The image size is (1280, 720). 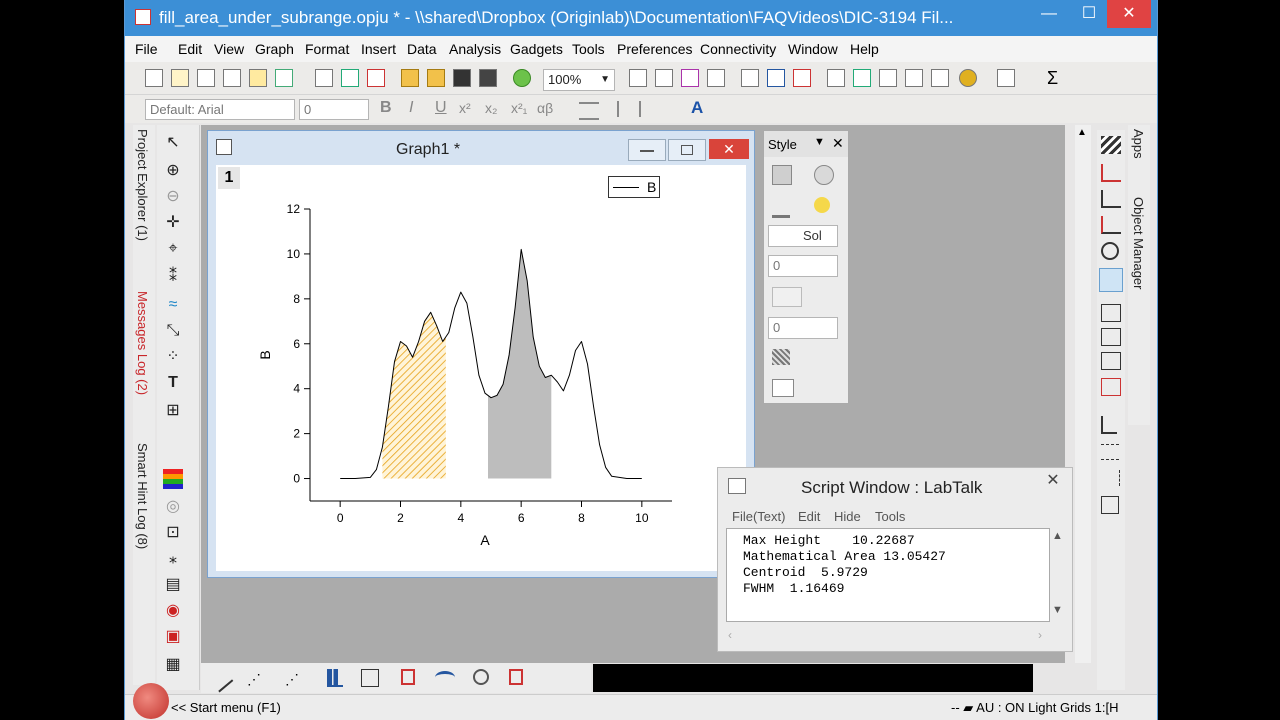 I want to click on supersub-button: x²₁, so click(x=519, y=108).